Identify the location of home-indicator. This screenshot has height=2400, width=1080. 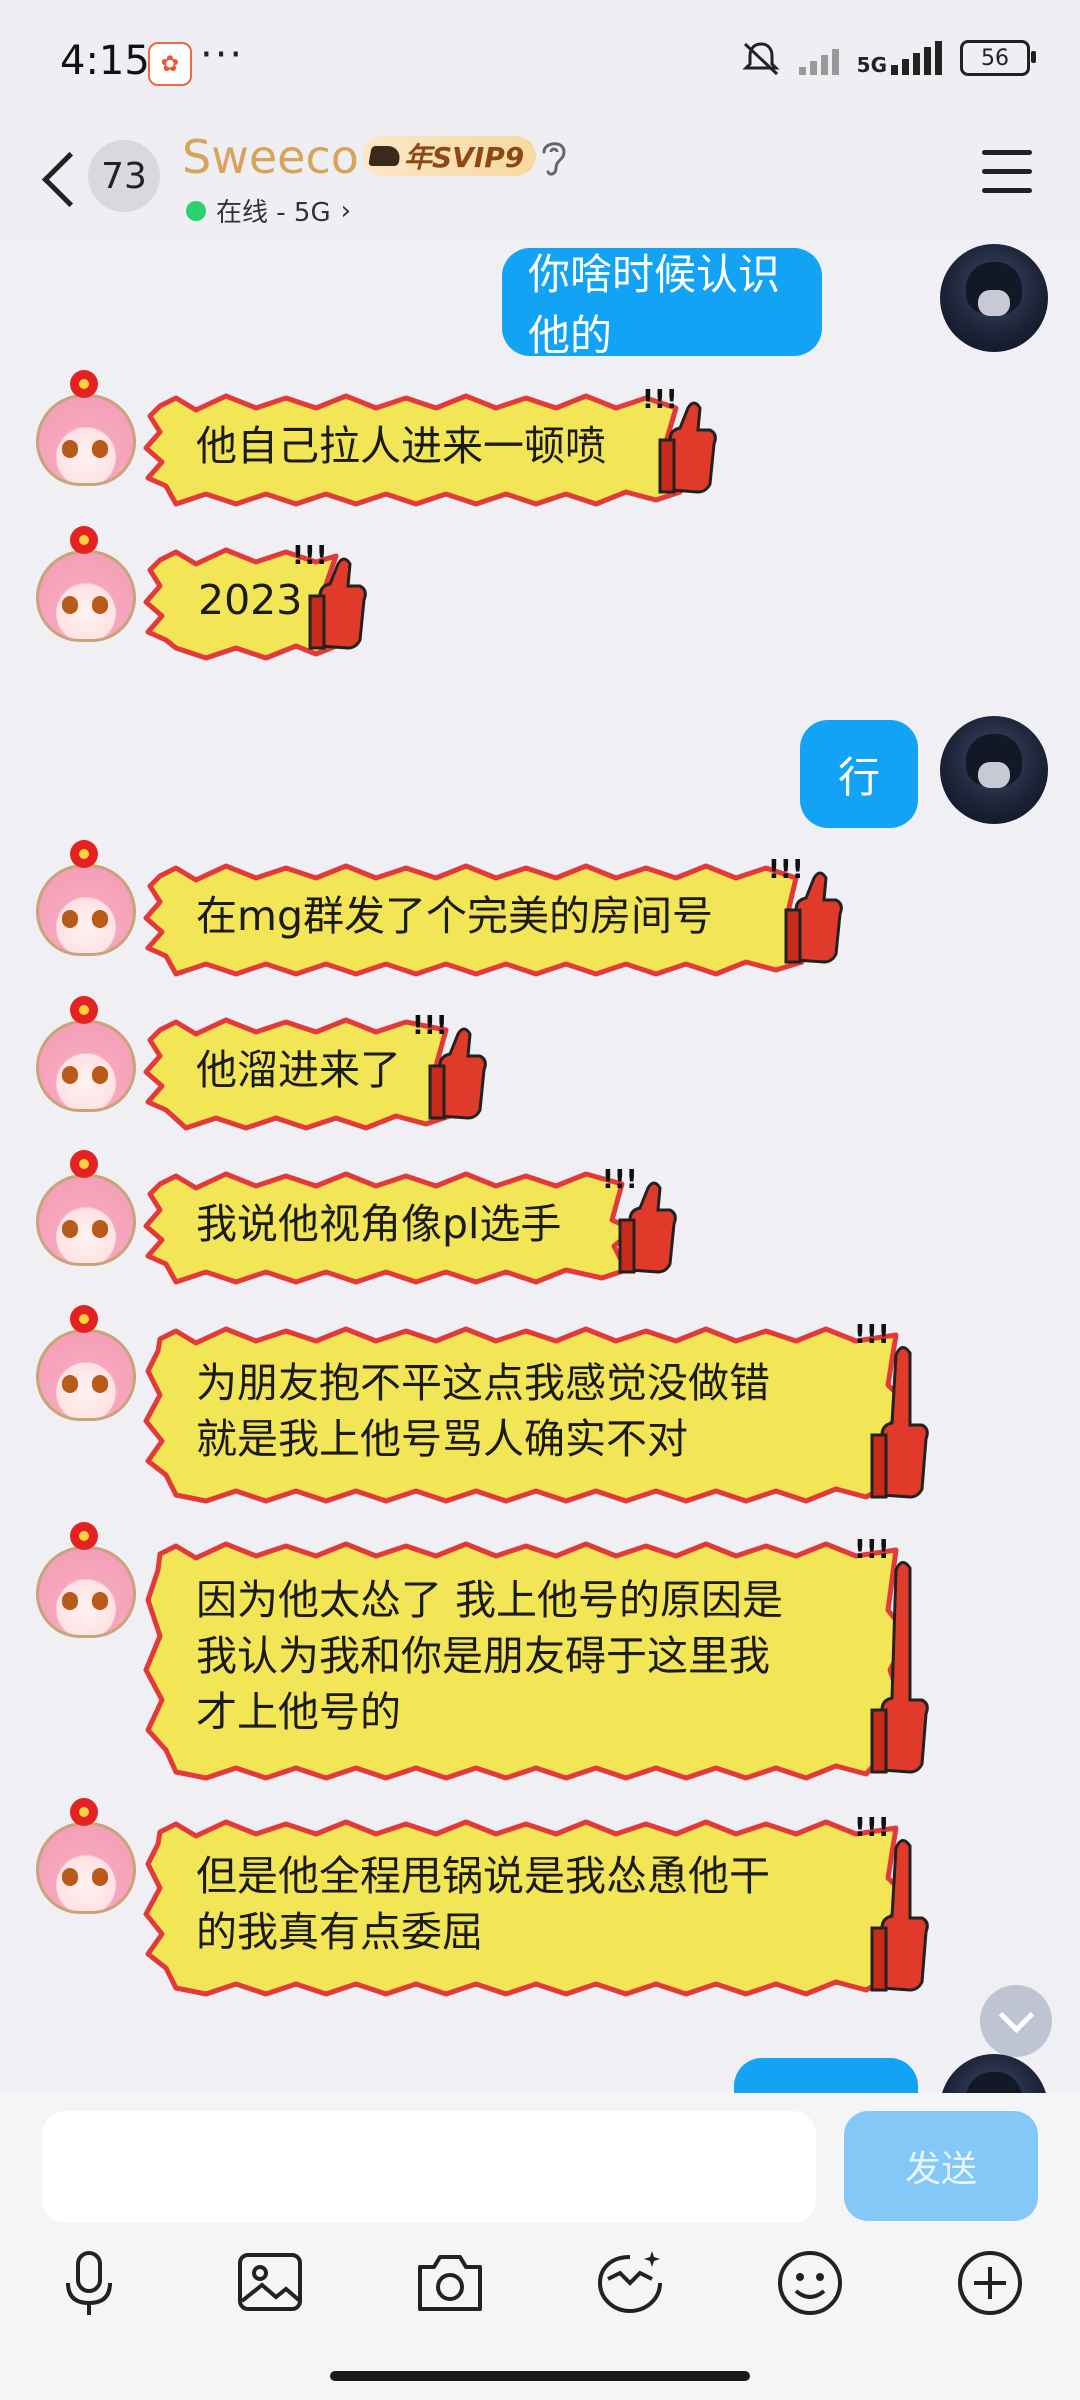
(540, 2376).